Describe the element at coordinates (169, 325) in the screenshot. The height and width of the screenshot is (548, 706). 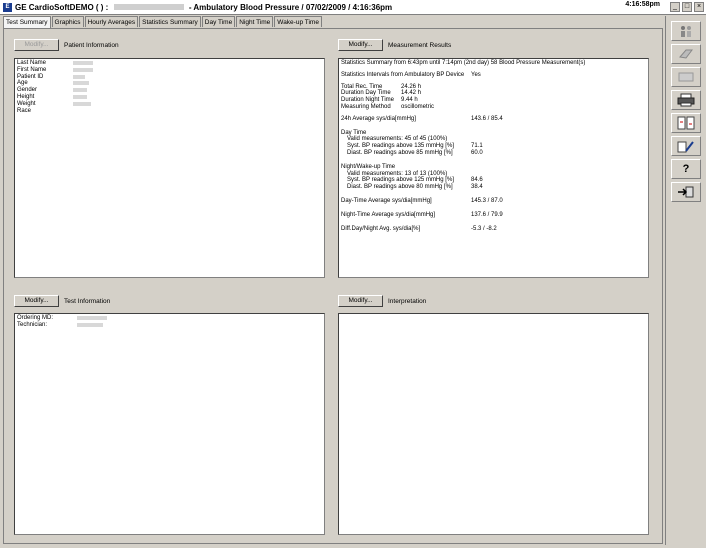
I see `test-field: Technician:` at that location.